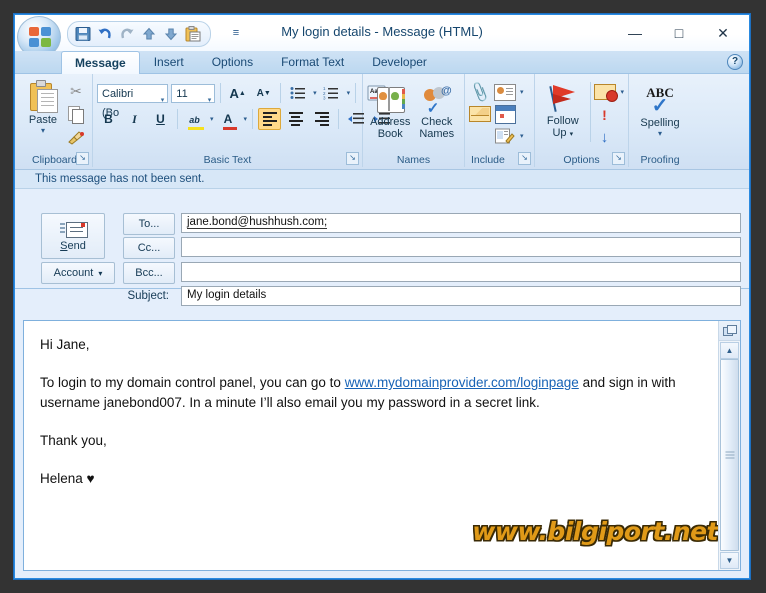 This screenshot has width=766, height=593. I want to click on underline-button: U, so click(160, 119).